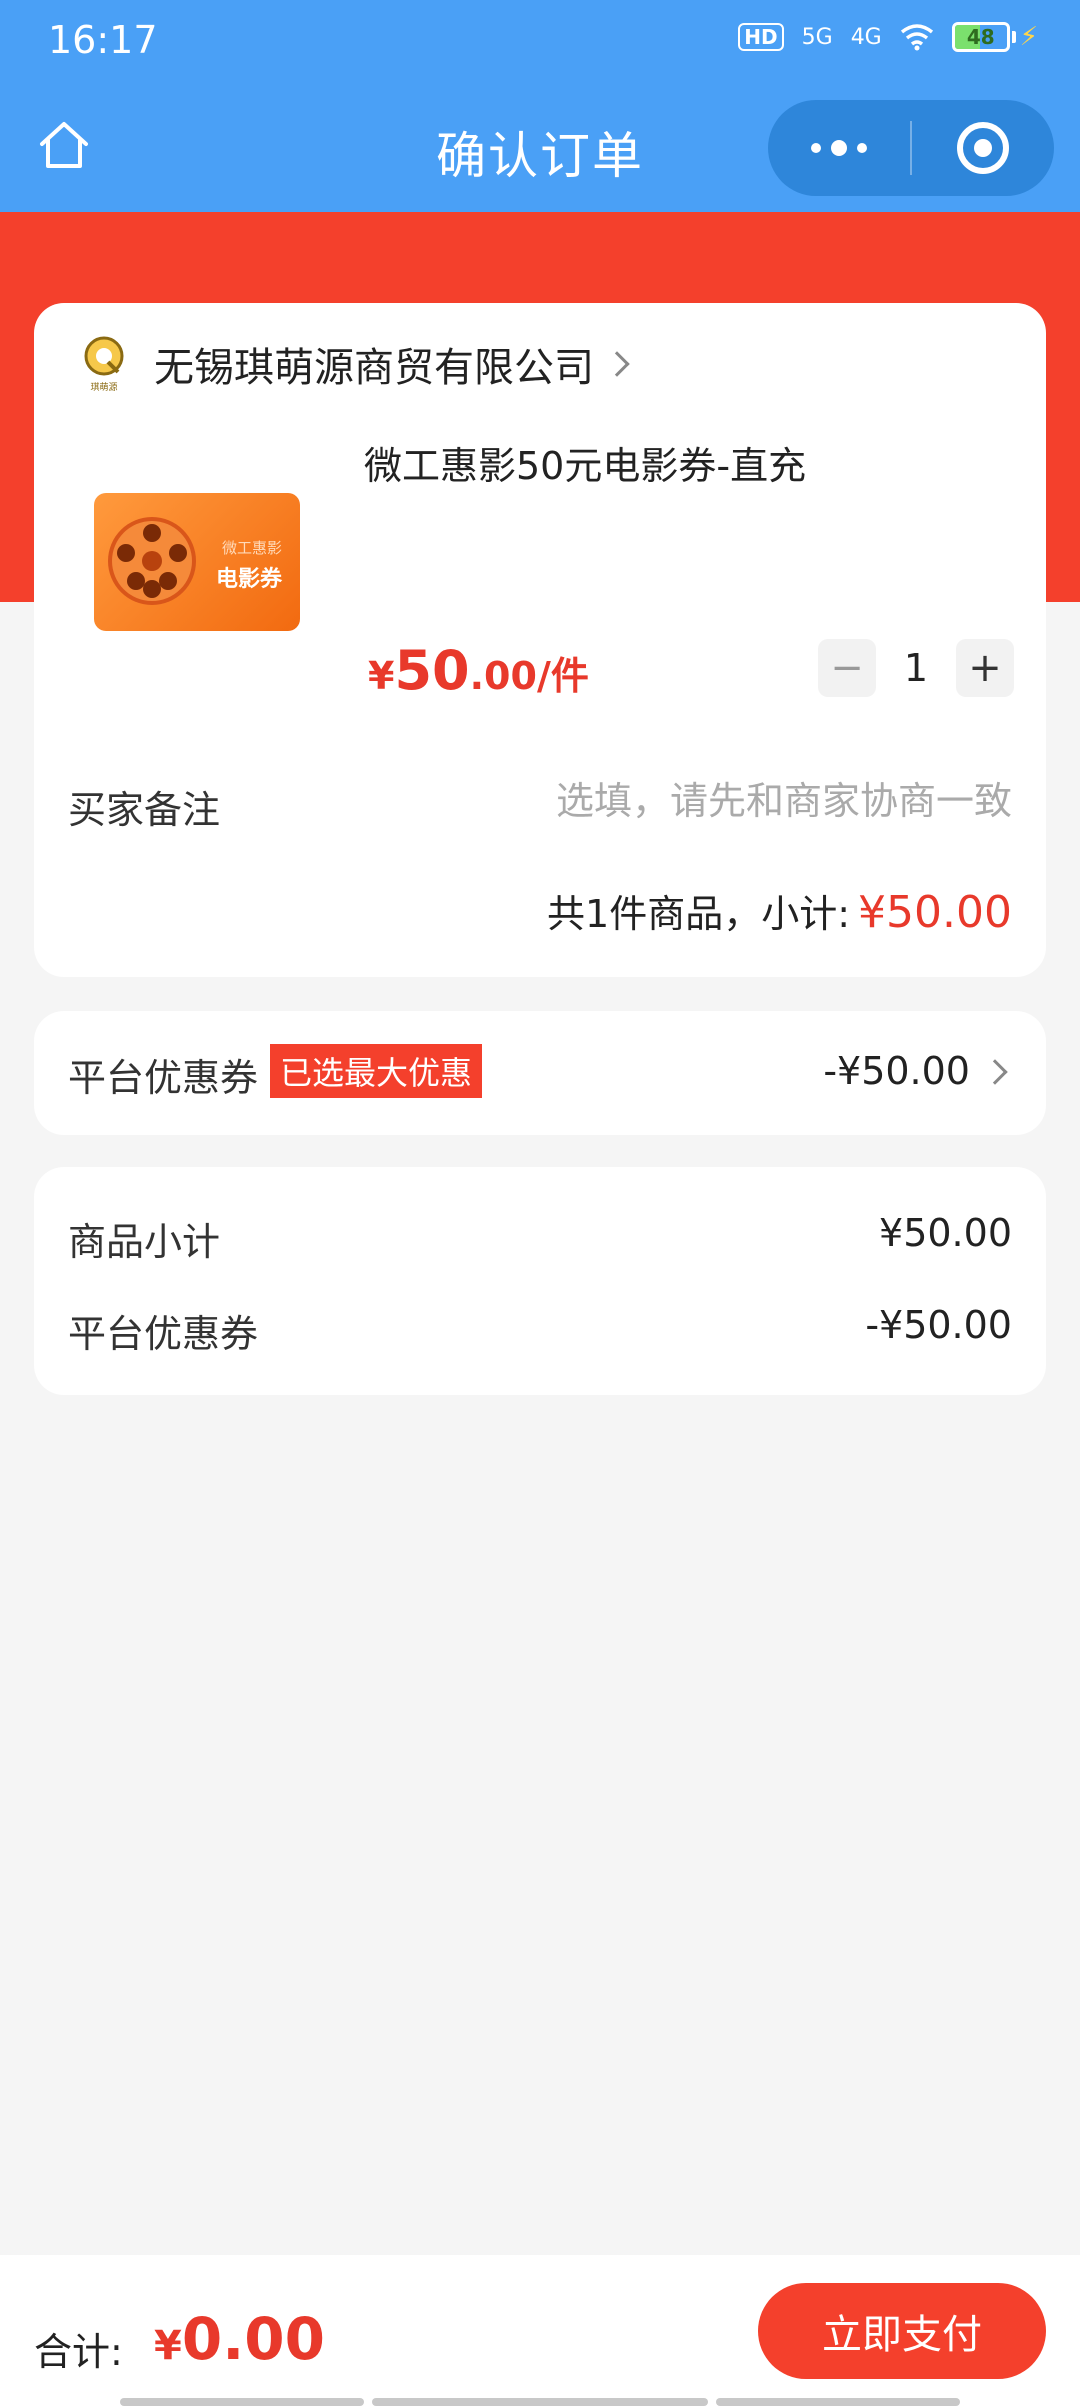 This screenshot has height=2408, width=1080. I want to click on image-caption-small: 微工惠影, so click(251, 548).